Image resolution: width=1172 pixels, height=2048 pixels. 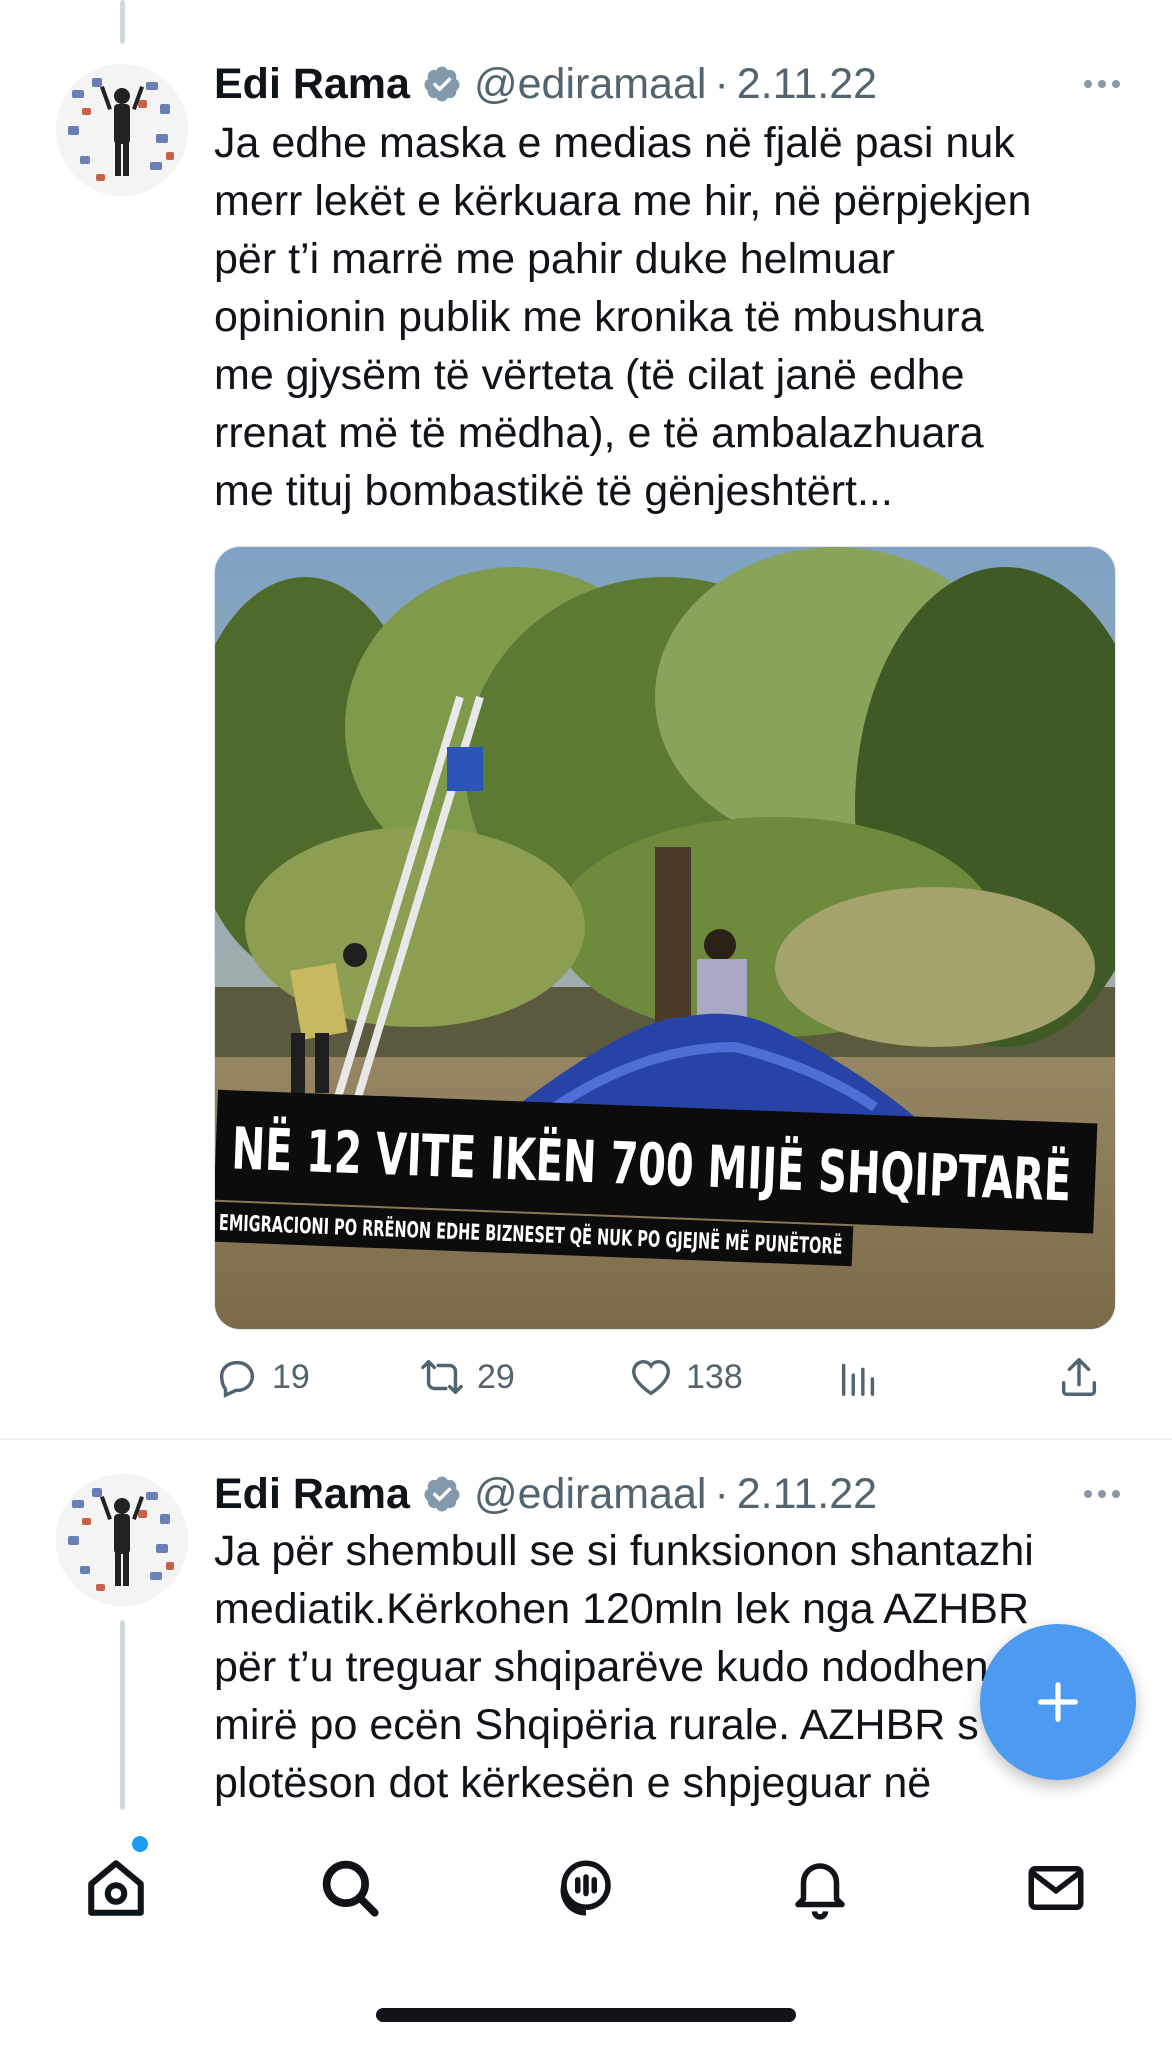 I want to click on reply-icon, so click(x=237, y=1379).